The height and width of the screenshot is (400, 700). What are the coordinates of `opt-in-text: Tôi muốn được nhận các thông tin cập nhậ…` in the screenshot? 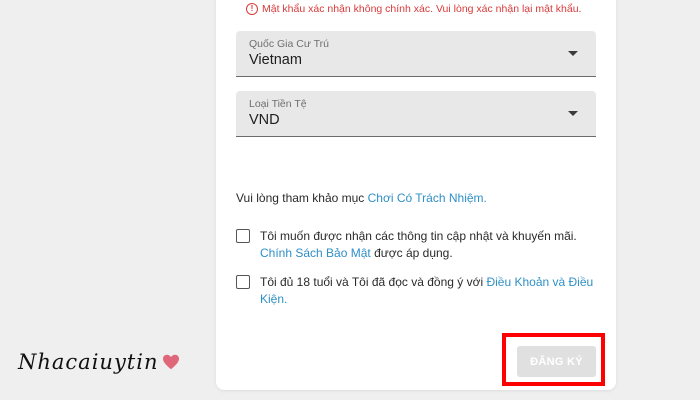 It's located at (418, 236).